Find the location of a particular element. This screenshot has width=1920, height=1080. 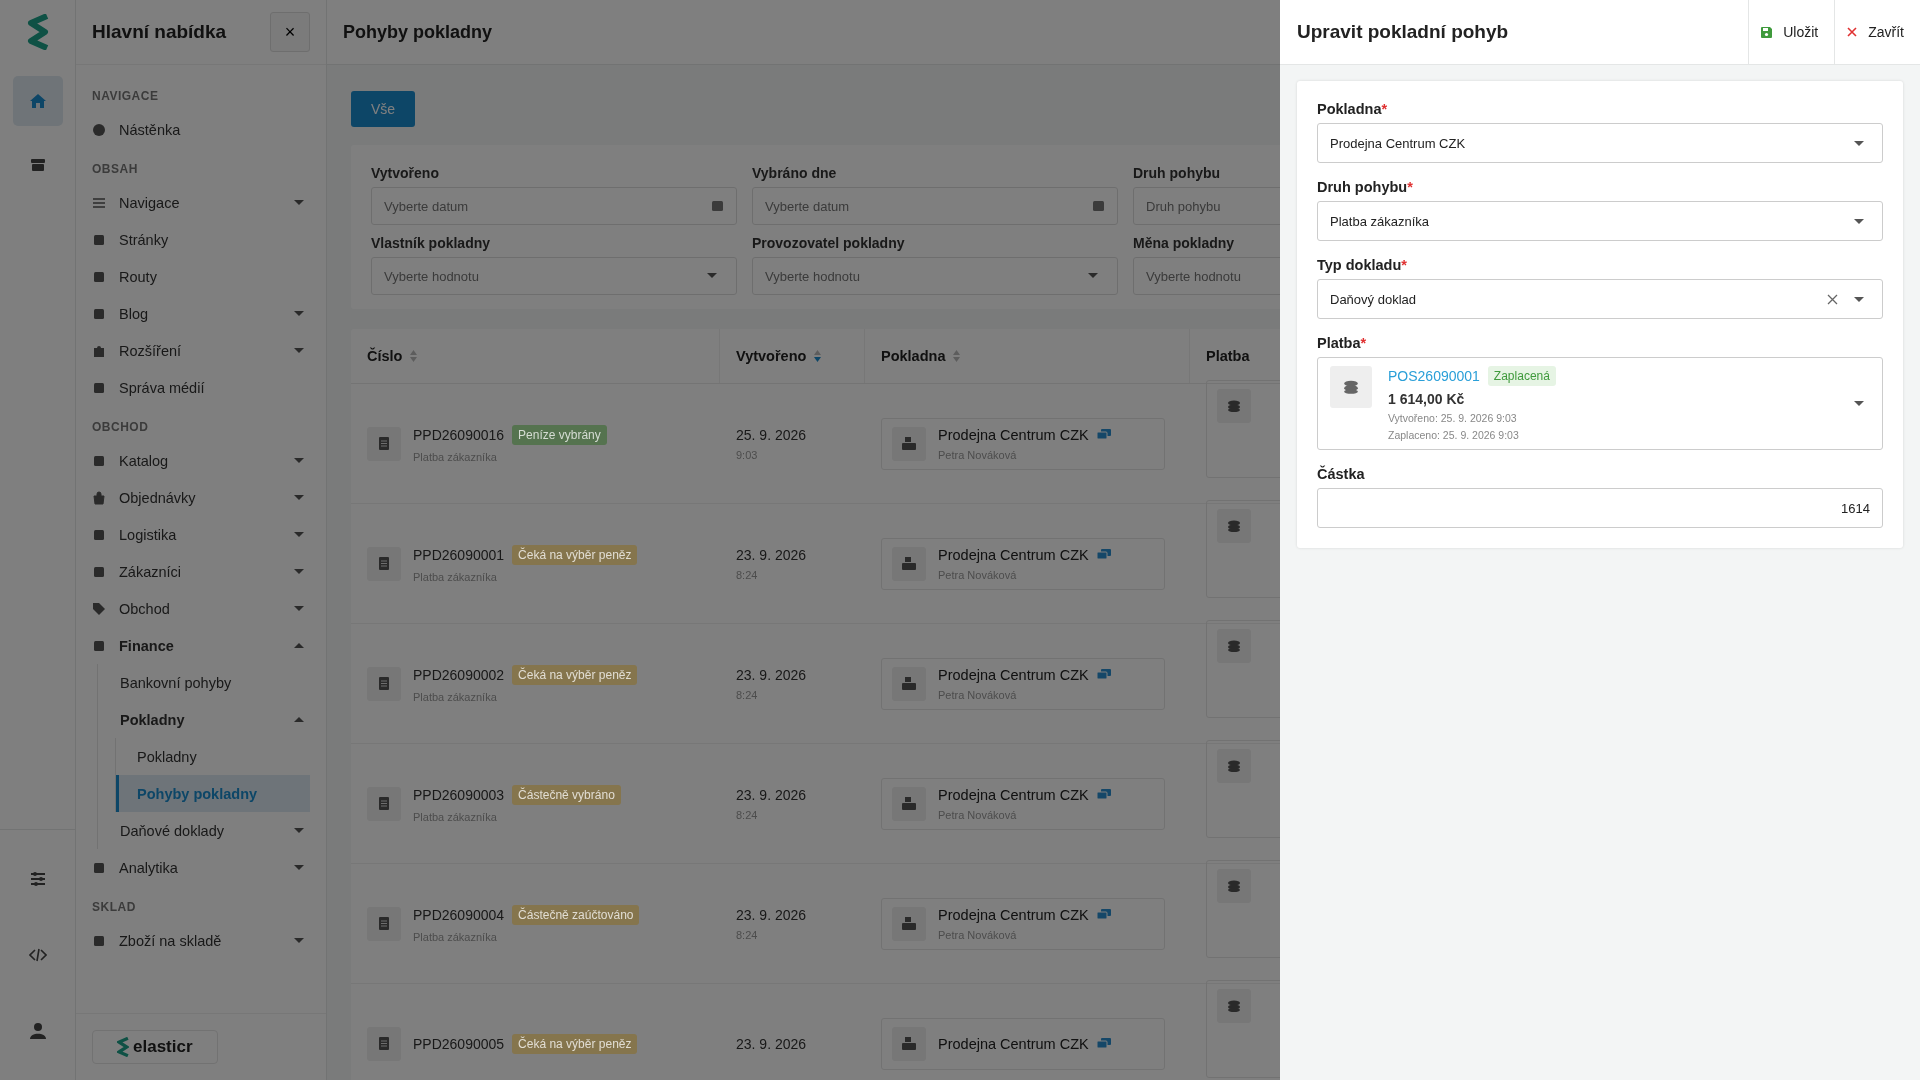

payment-select: POS26090001 Zaplacená 1 614,00 Kč Vytvořeno: 25. 9. 2026 9:03 Zaplaceno: 25. 9. 2026 9:03 is located at coordinates (1600, 403).